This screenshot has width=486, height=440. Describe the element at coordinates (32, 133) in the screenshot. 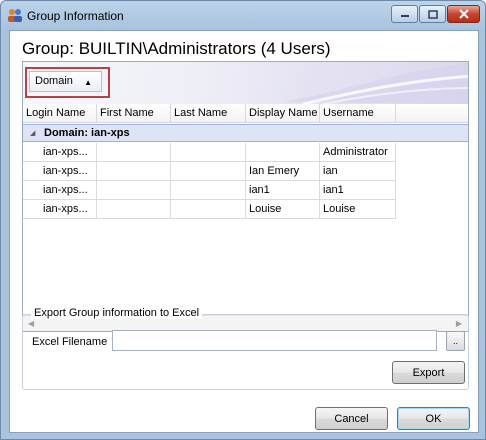

I see `collapse-icon: ◢` at that location.